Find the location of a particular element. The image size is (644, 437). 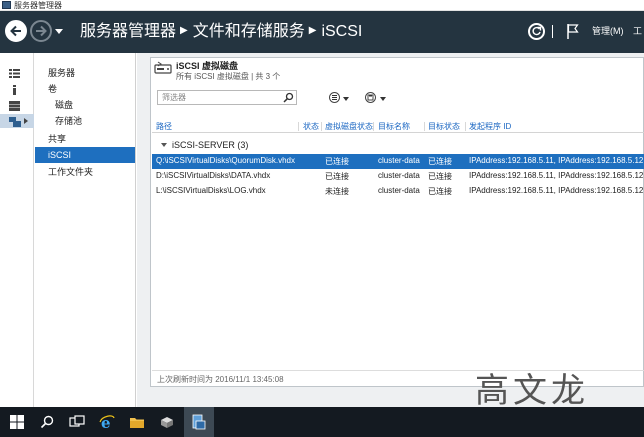

taskbar: e is located at coordinates (322, 422).